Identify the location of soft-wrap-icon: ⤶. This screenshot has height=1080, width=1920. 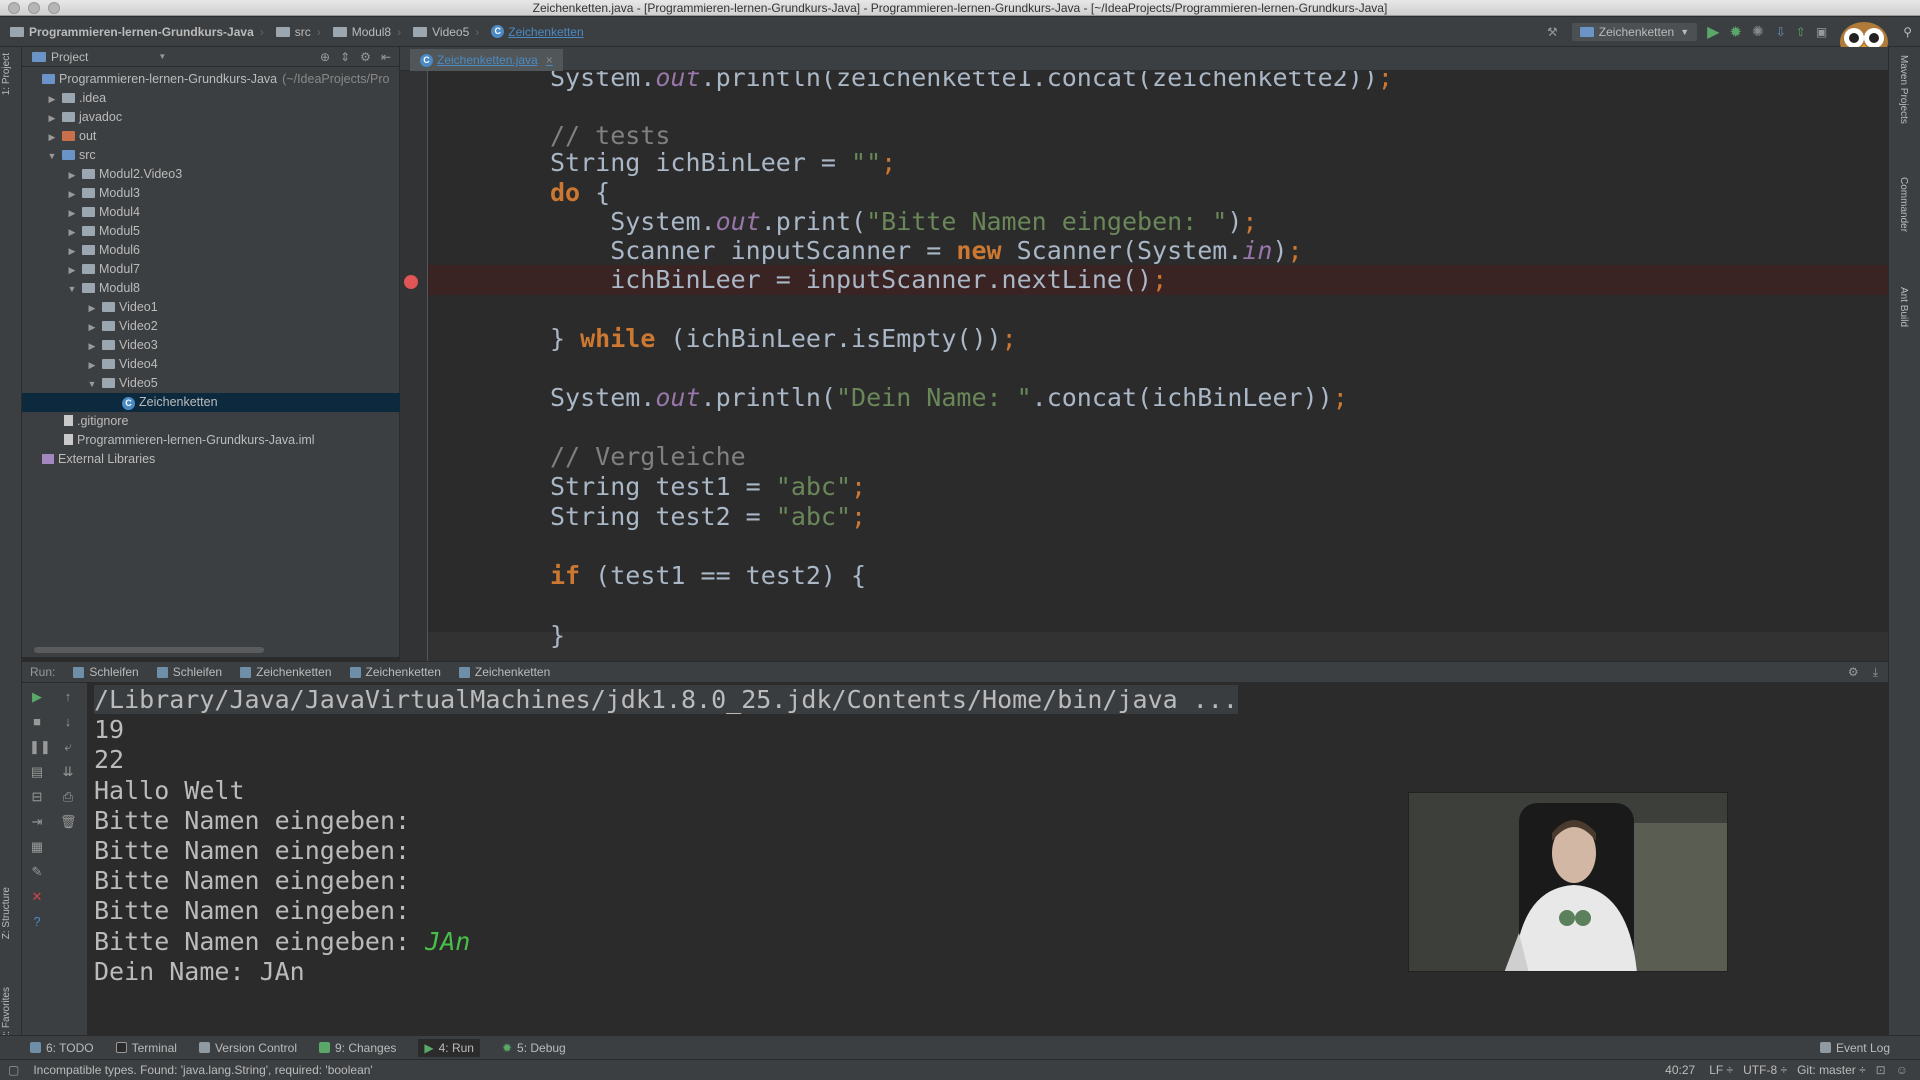
(68, 747).